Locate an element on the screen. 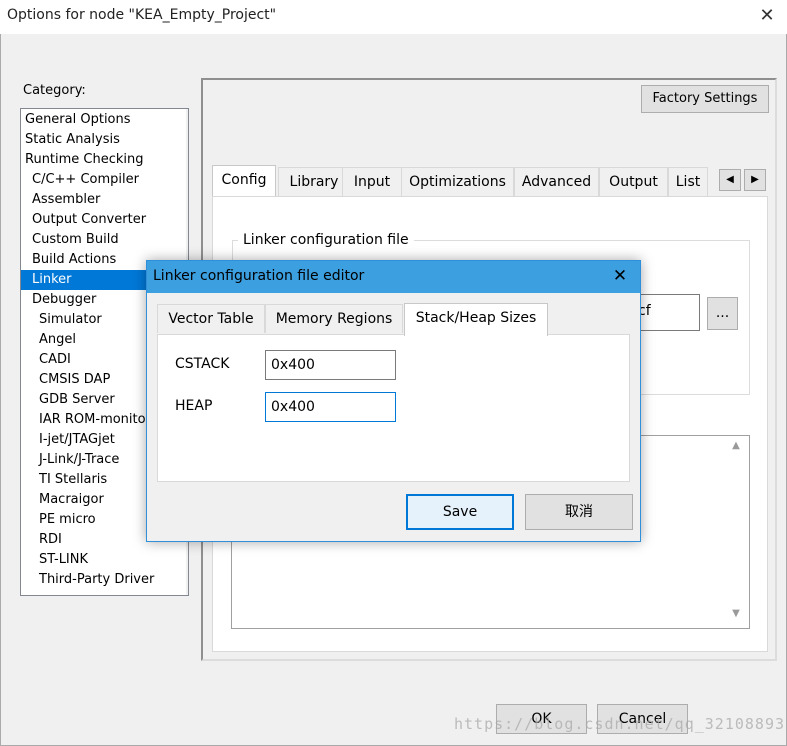 This screenshot has height=746, width=787. tab-optimizations: Optimizations is located at coordinates (457, 181).